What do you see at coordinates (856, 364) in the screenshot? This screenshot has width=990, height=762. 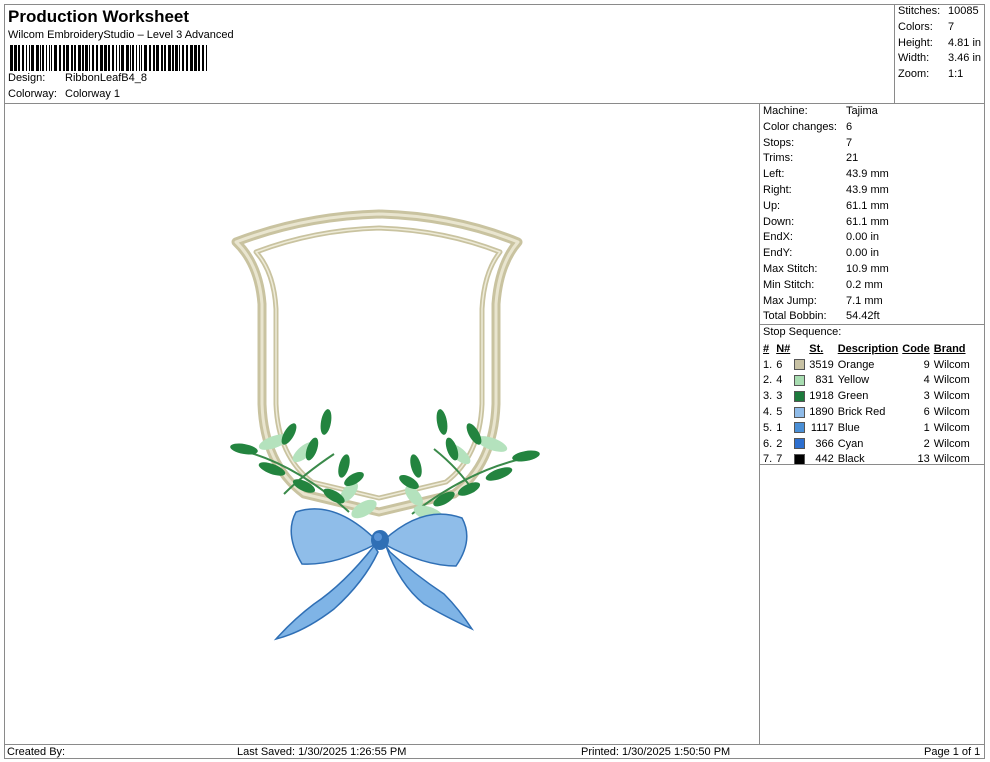 I see `row-description: Orange` at bounding box center [856, 364].